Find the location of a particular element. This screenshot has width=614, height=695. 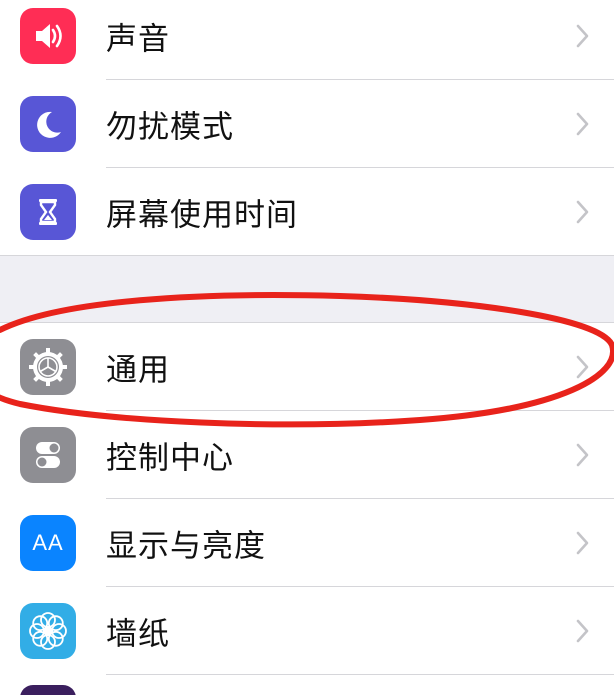

settings-row-screen-time: 屏幕使用时间 is located at coordinates (307, 212).